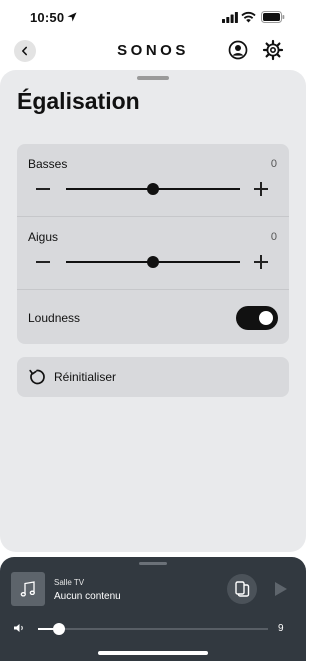  What do you see at coordinates (257, 318) in the screenshot?
I see `loudness-toggle` at bounding box center [257, 318].